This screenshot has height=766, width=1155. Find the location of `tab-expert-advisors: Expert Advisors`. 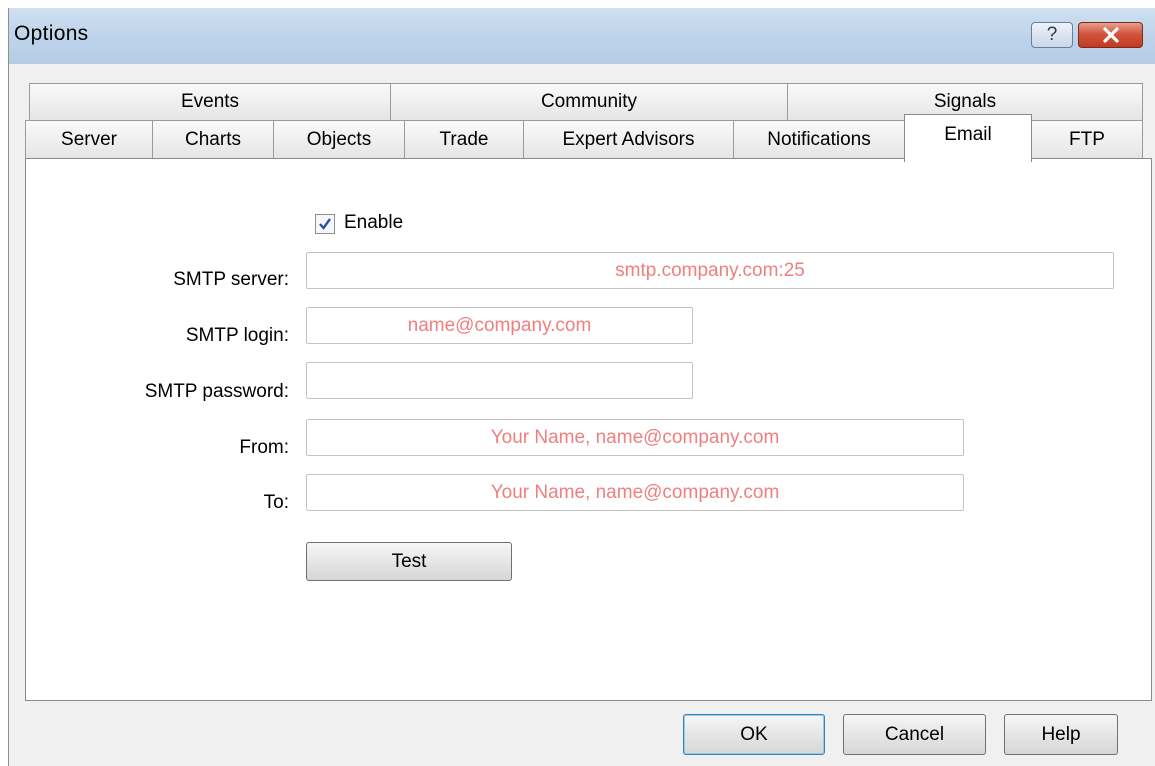

tab-expert-advisors: Expert Advisors is located at coordinates (628, 140).